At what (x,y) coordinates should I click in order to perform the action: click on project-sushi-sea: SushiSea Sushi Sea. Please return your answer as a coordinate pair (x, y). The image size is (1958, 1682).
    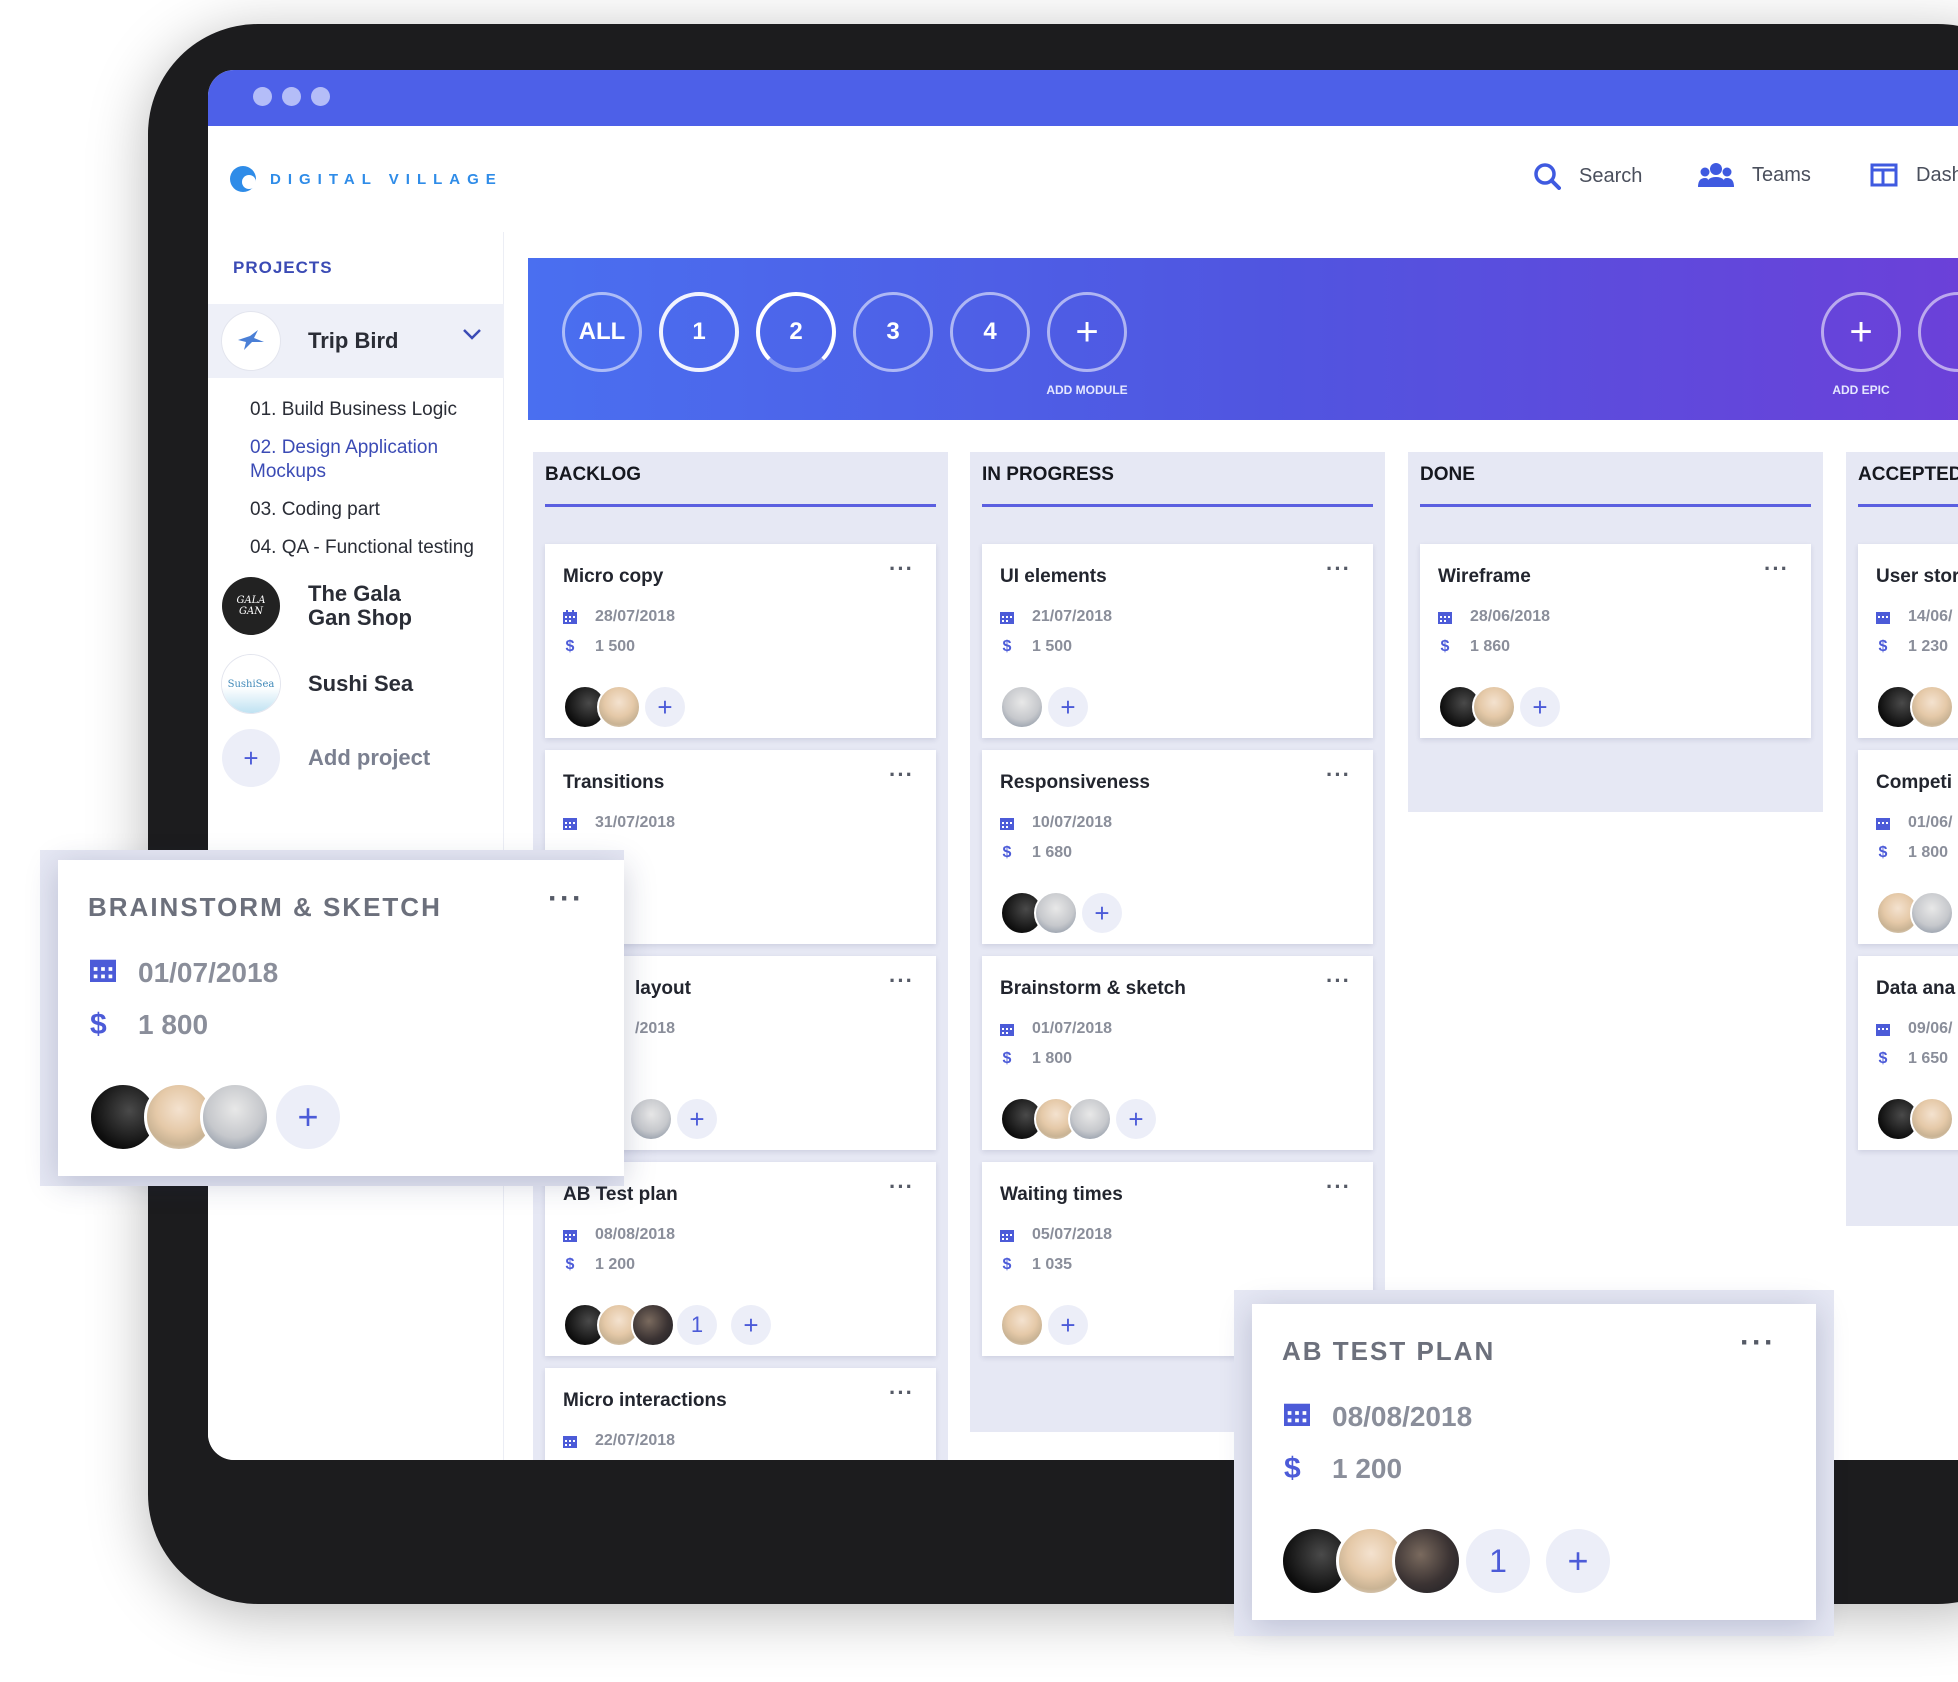
    Looking at the image, I should click on (356, 684).